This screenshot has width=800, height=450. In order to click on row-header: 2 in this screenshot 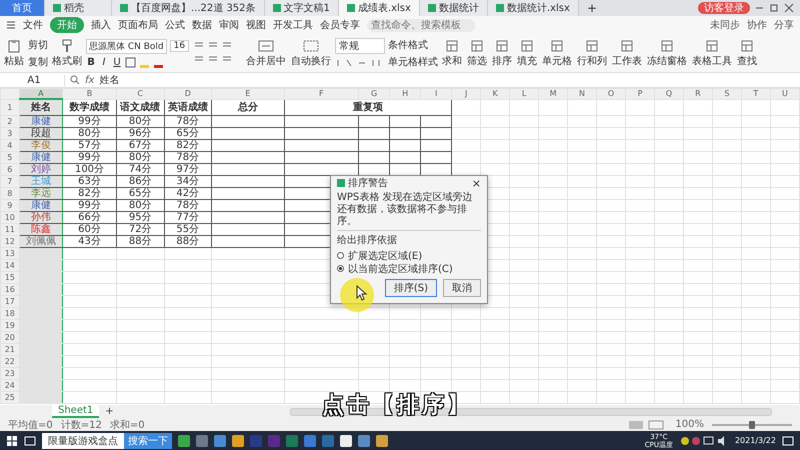, I will do `click(10, 122)`.